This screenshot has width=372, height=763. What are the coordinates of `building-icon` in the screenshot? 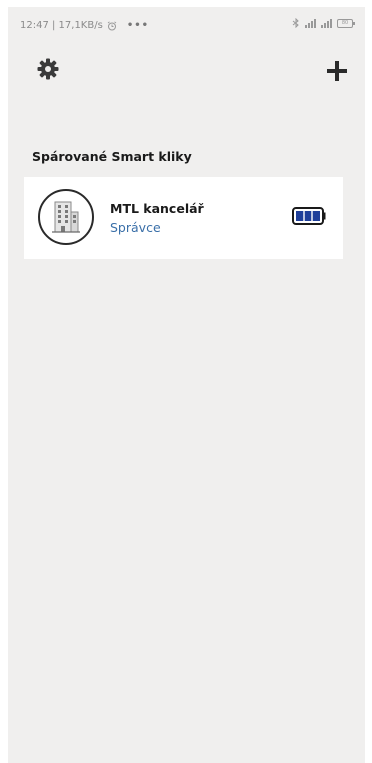 It's located at (66, 217).